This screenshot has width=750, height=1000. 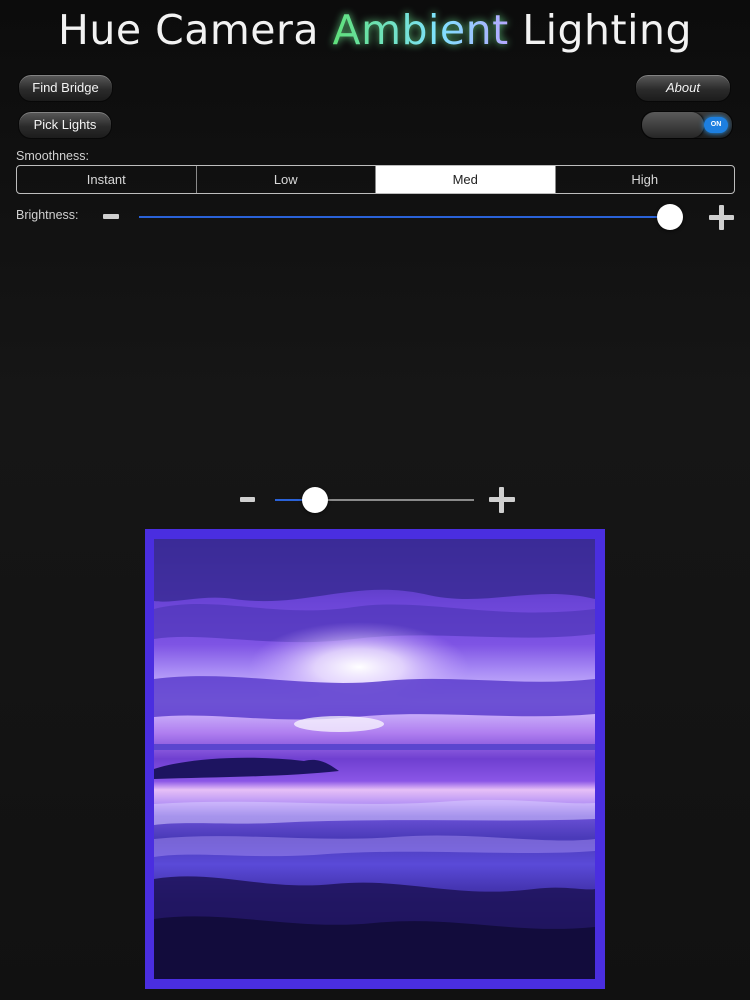 What do you see at coordinates (502, 500) in the screenshot?
I see `zoom-plus-icon` at bounding box center [502, 500].